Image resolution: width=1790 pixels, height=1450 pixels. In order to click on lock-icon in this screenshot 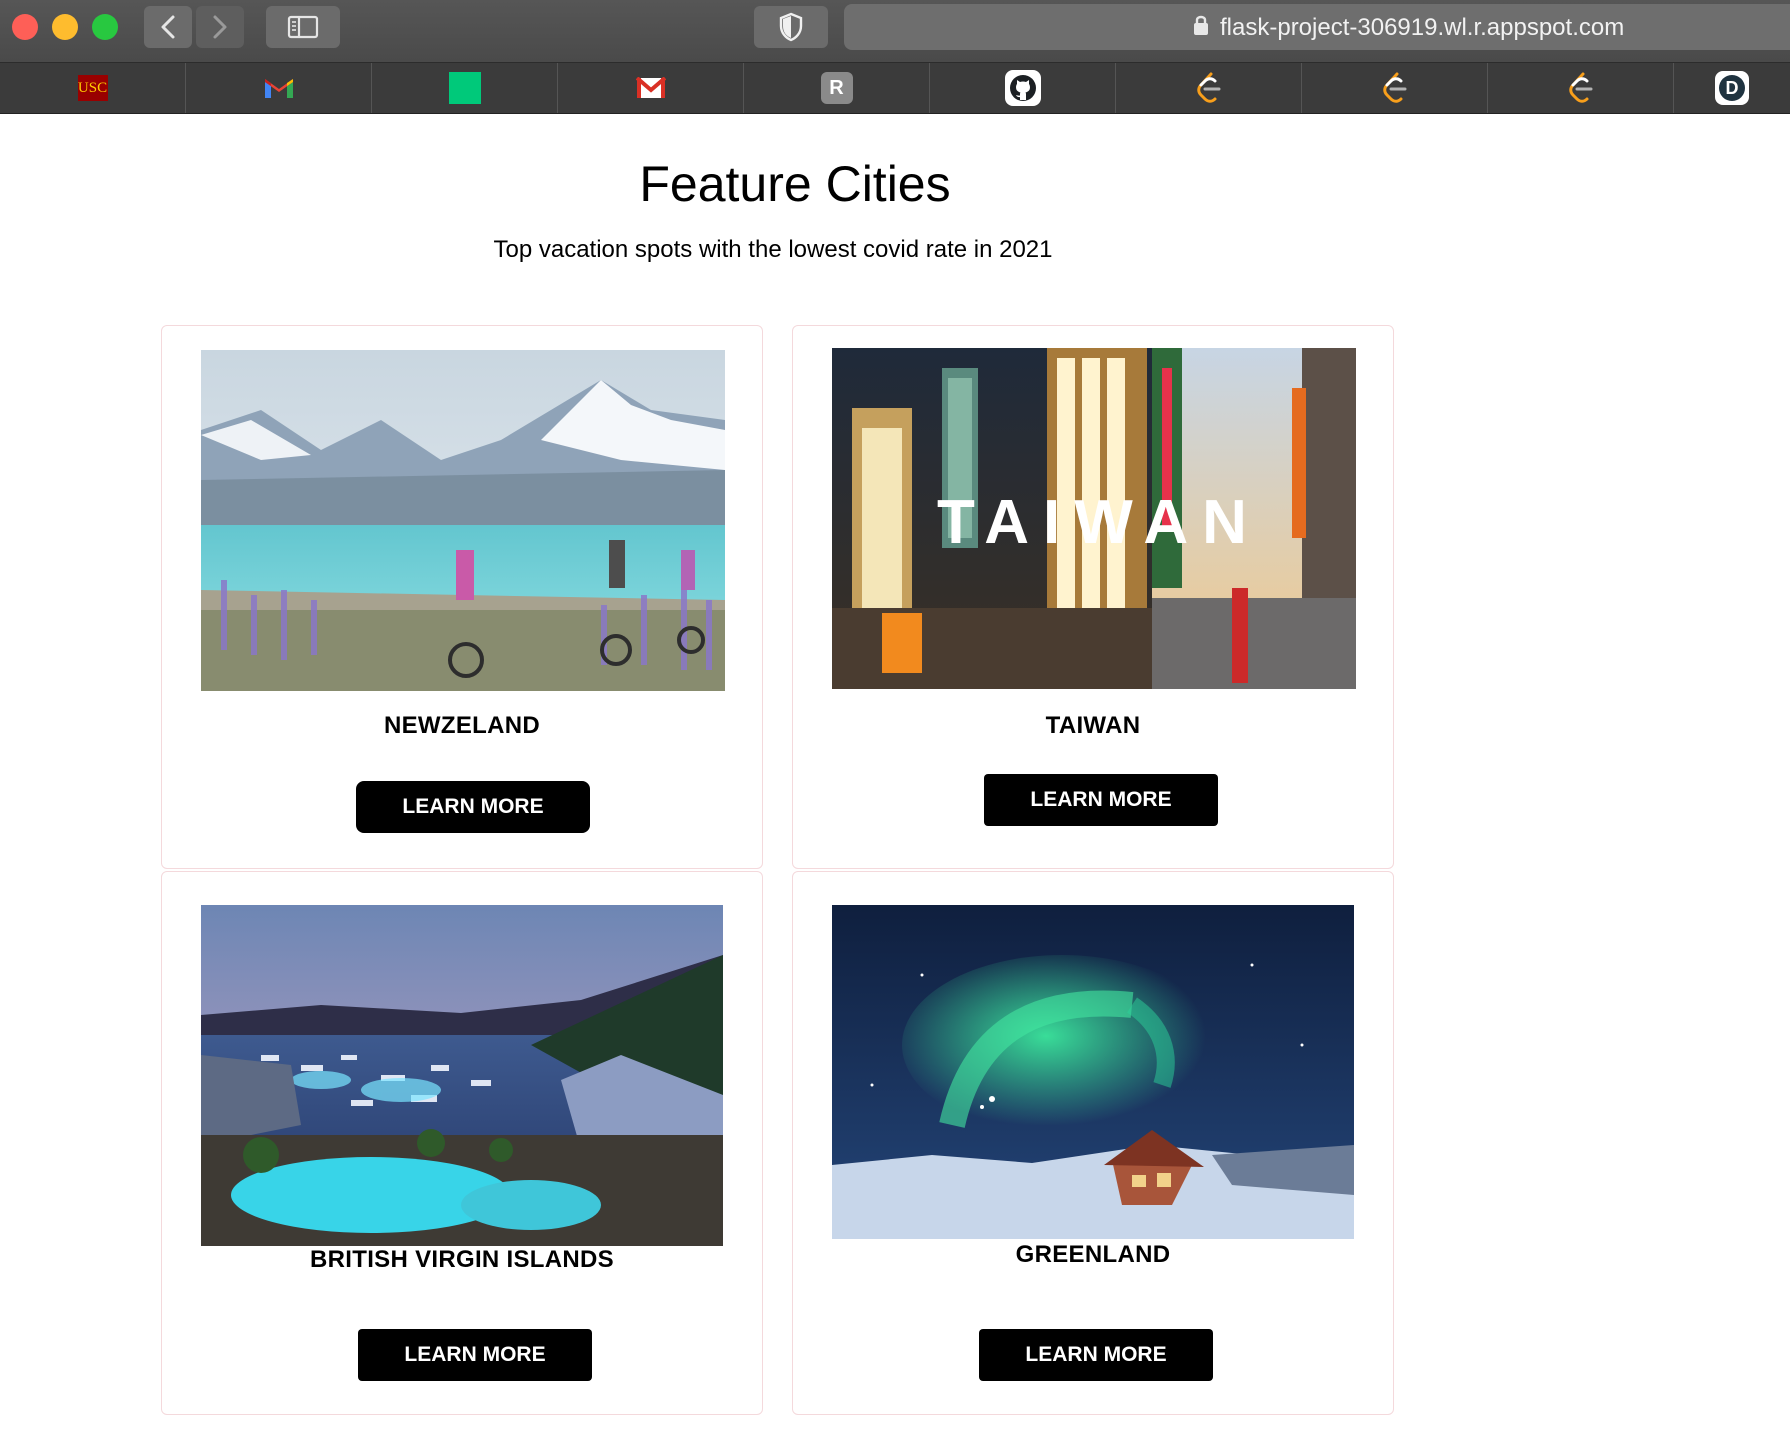, I will do `click(1201, 25)`.